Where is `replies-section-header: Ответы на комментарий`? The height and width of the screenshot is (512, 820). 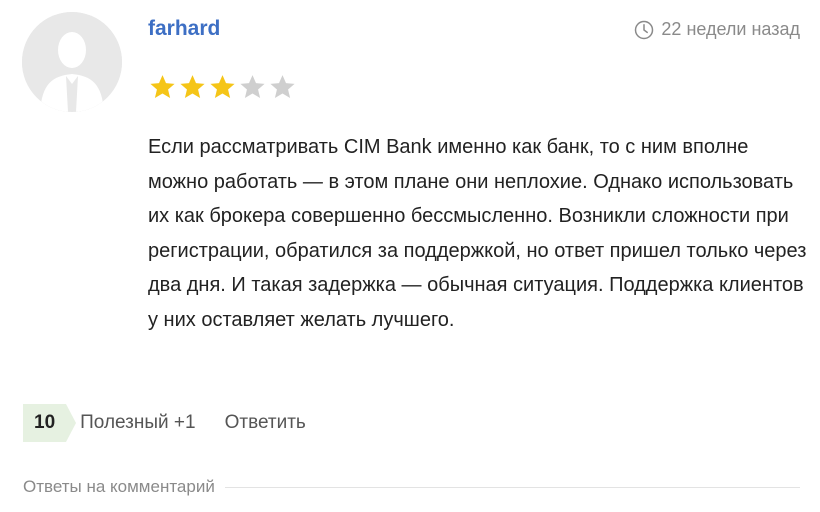
replies-section-header: Ответы на комментарий is located at coordinates (411, 487).